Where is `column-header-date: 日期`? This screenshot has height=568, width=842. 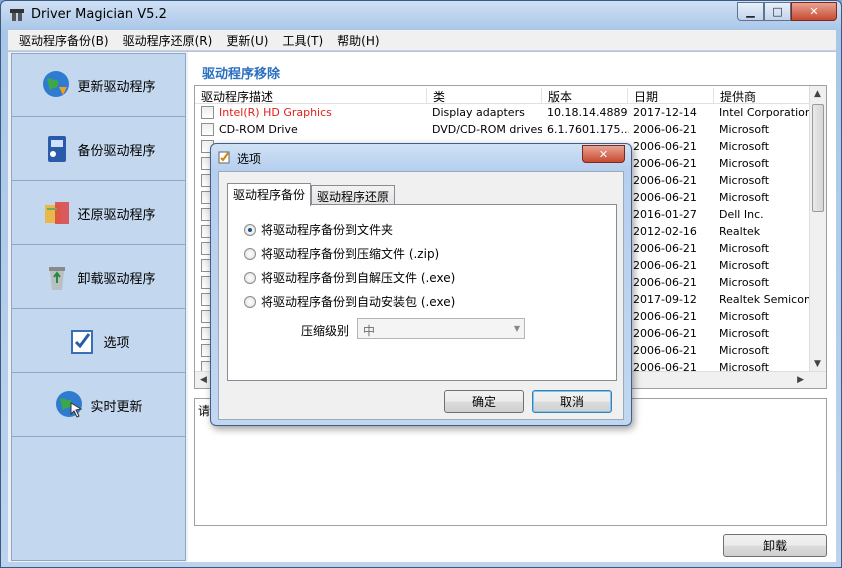 column-header-date: 日期 is located at coordinates (642, 96).